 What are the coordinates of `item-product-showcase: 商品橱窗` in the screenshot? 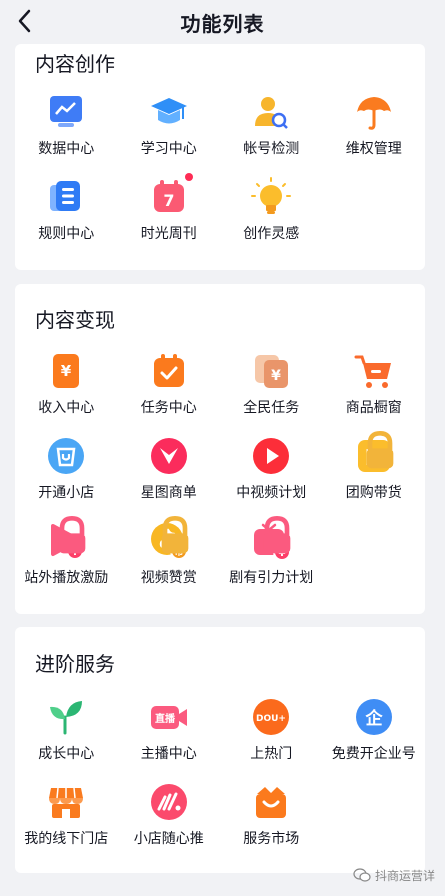 It's located at (374, 383).